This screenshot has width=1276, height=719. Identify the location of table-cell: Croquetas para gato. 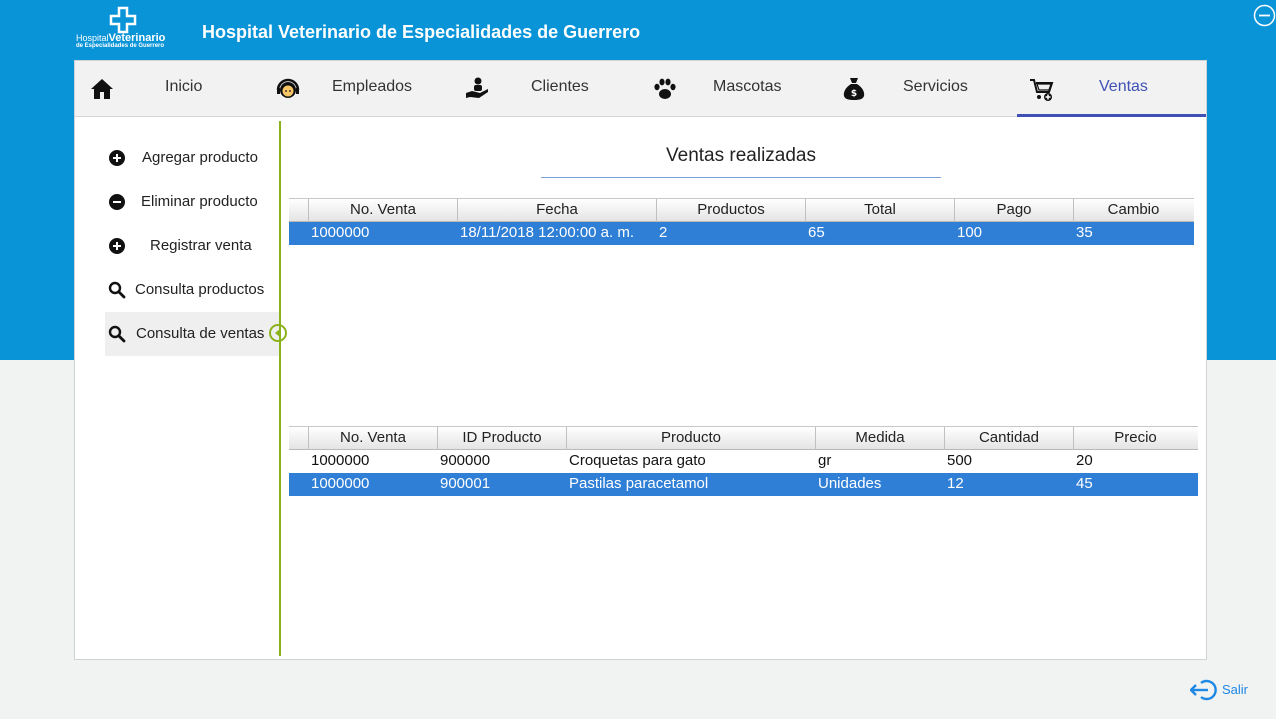
(637, 460).